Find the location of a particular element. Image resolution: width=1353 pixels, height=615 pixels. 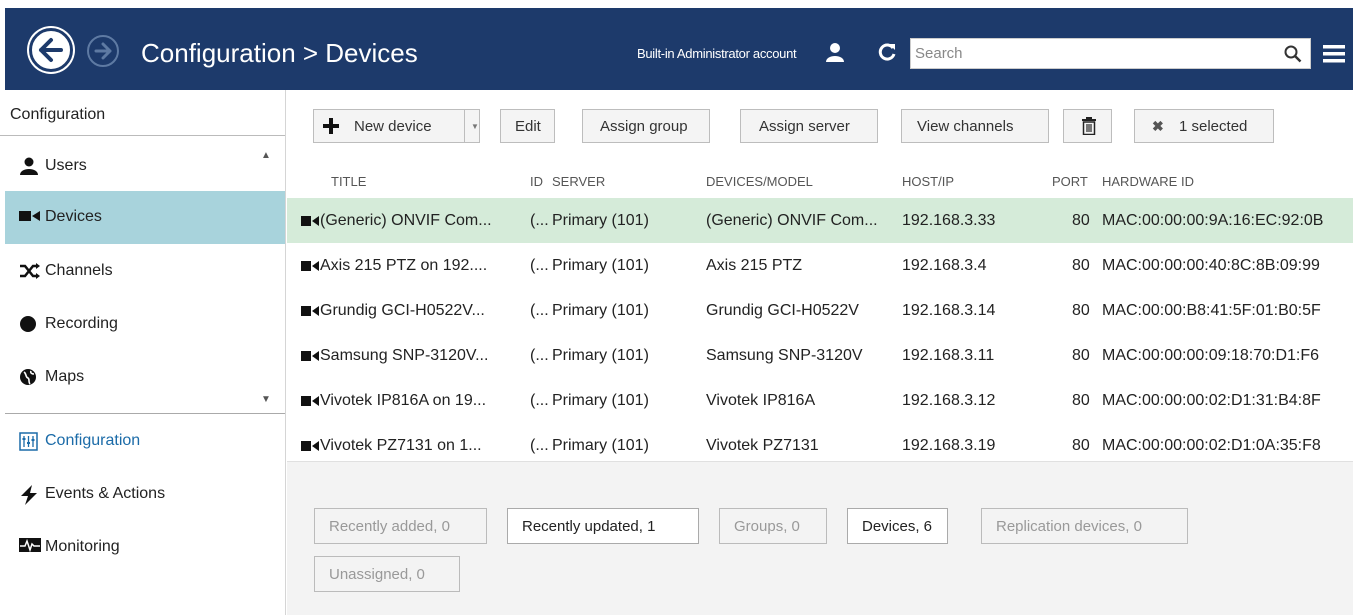

sidebar-item-users: Users is located at coordinates (145, 166).